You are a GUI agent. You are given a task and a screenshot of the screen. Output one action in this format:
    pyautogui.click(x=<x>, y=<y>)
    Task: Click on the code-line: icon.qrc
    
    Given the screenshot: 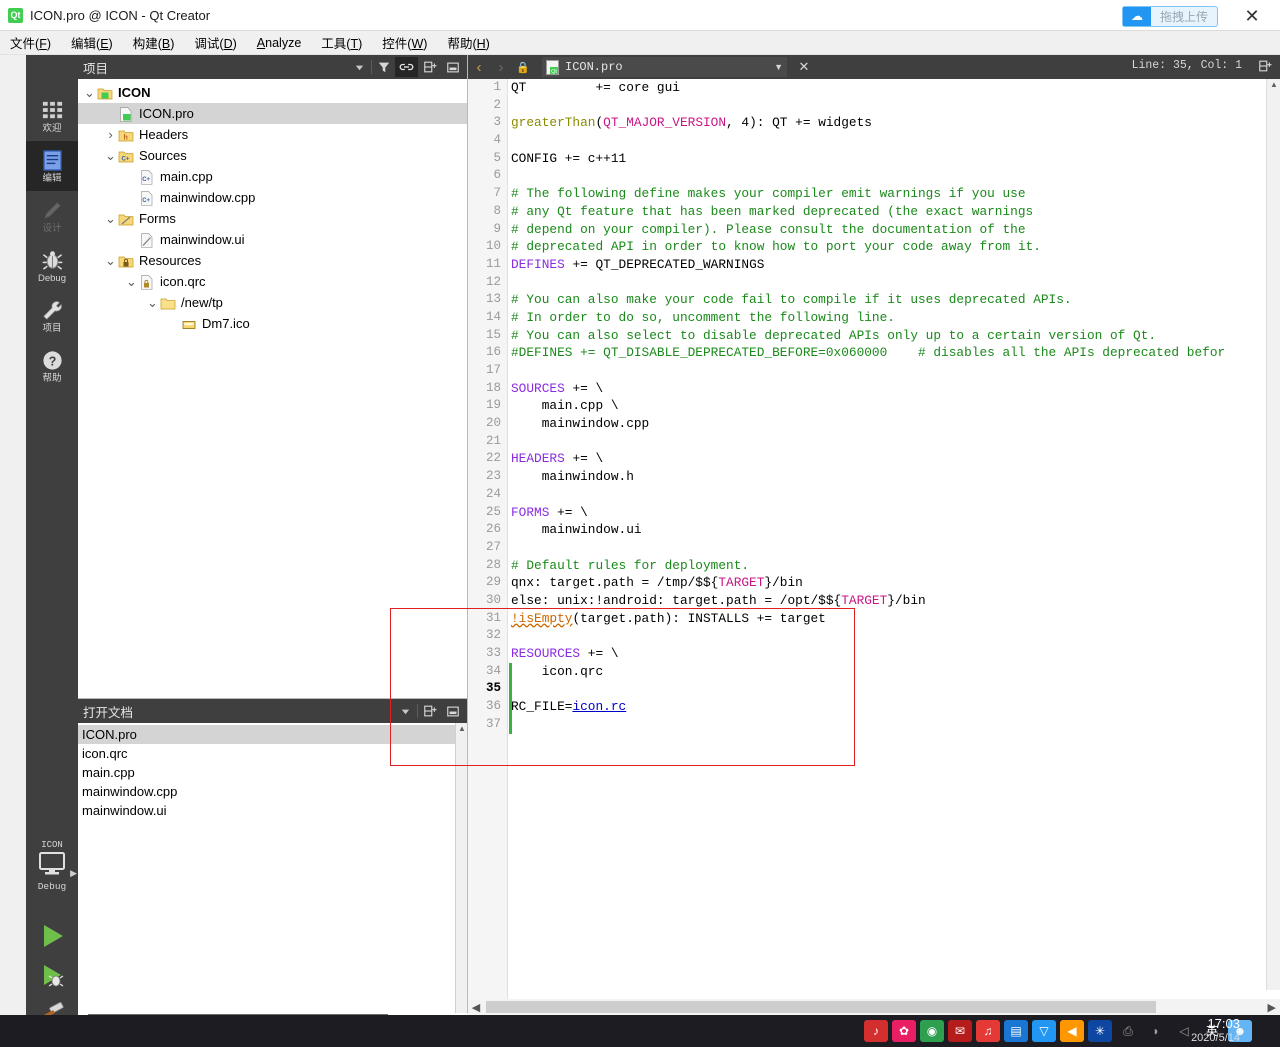 What is the action you would take?
    pyautogui.click(x=894, y=672)
    